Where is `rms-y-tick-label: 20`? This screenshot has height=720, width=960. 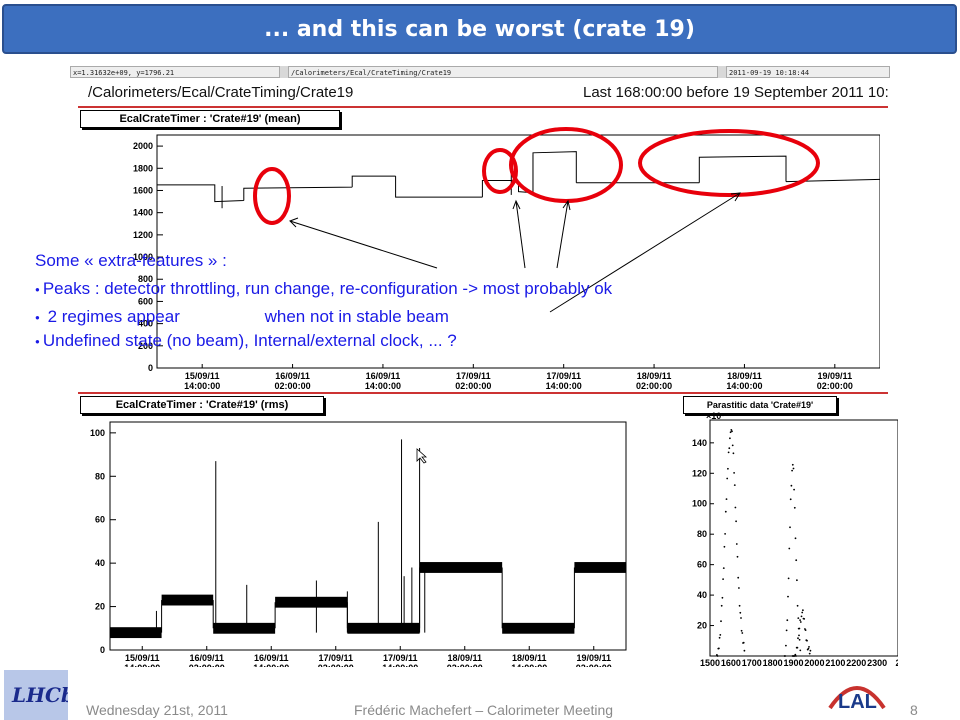 rms-y-tick-label: 20 is located at coordinates (100, 607).